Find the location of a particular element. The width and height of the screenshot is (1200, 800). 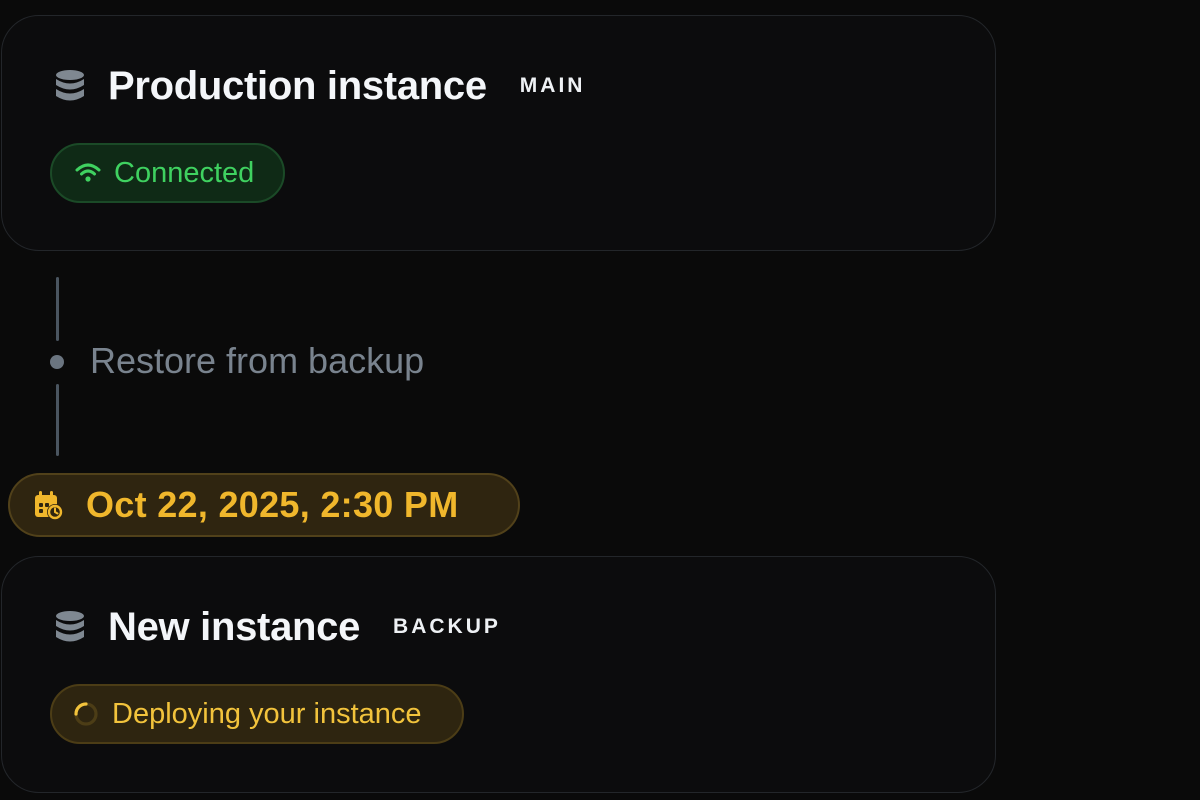

status-label: Deploying your instance is located at coordinates (267, 713).